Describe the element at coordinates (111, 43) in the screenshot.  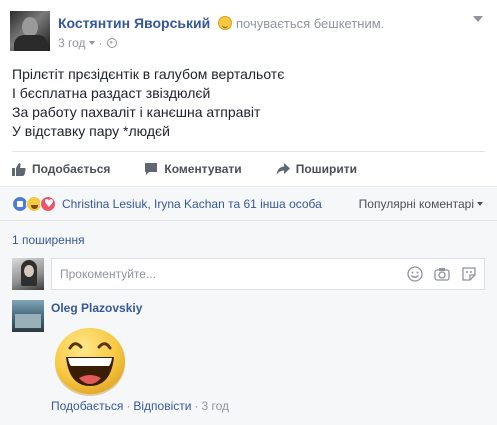
I see `globe-icon` at that location.